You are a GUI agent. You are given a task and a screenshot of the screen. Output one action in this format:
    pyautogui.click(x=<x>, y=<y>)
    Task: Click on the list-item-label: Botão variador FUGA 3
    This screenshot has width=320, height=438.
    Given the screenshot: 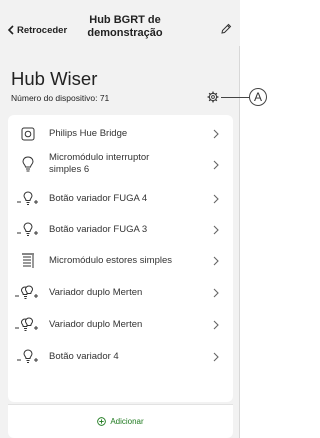 What is the action you would take?
    pyautogui.click(x=98, y=229)
    